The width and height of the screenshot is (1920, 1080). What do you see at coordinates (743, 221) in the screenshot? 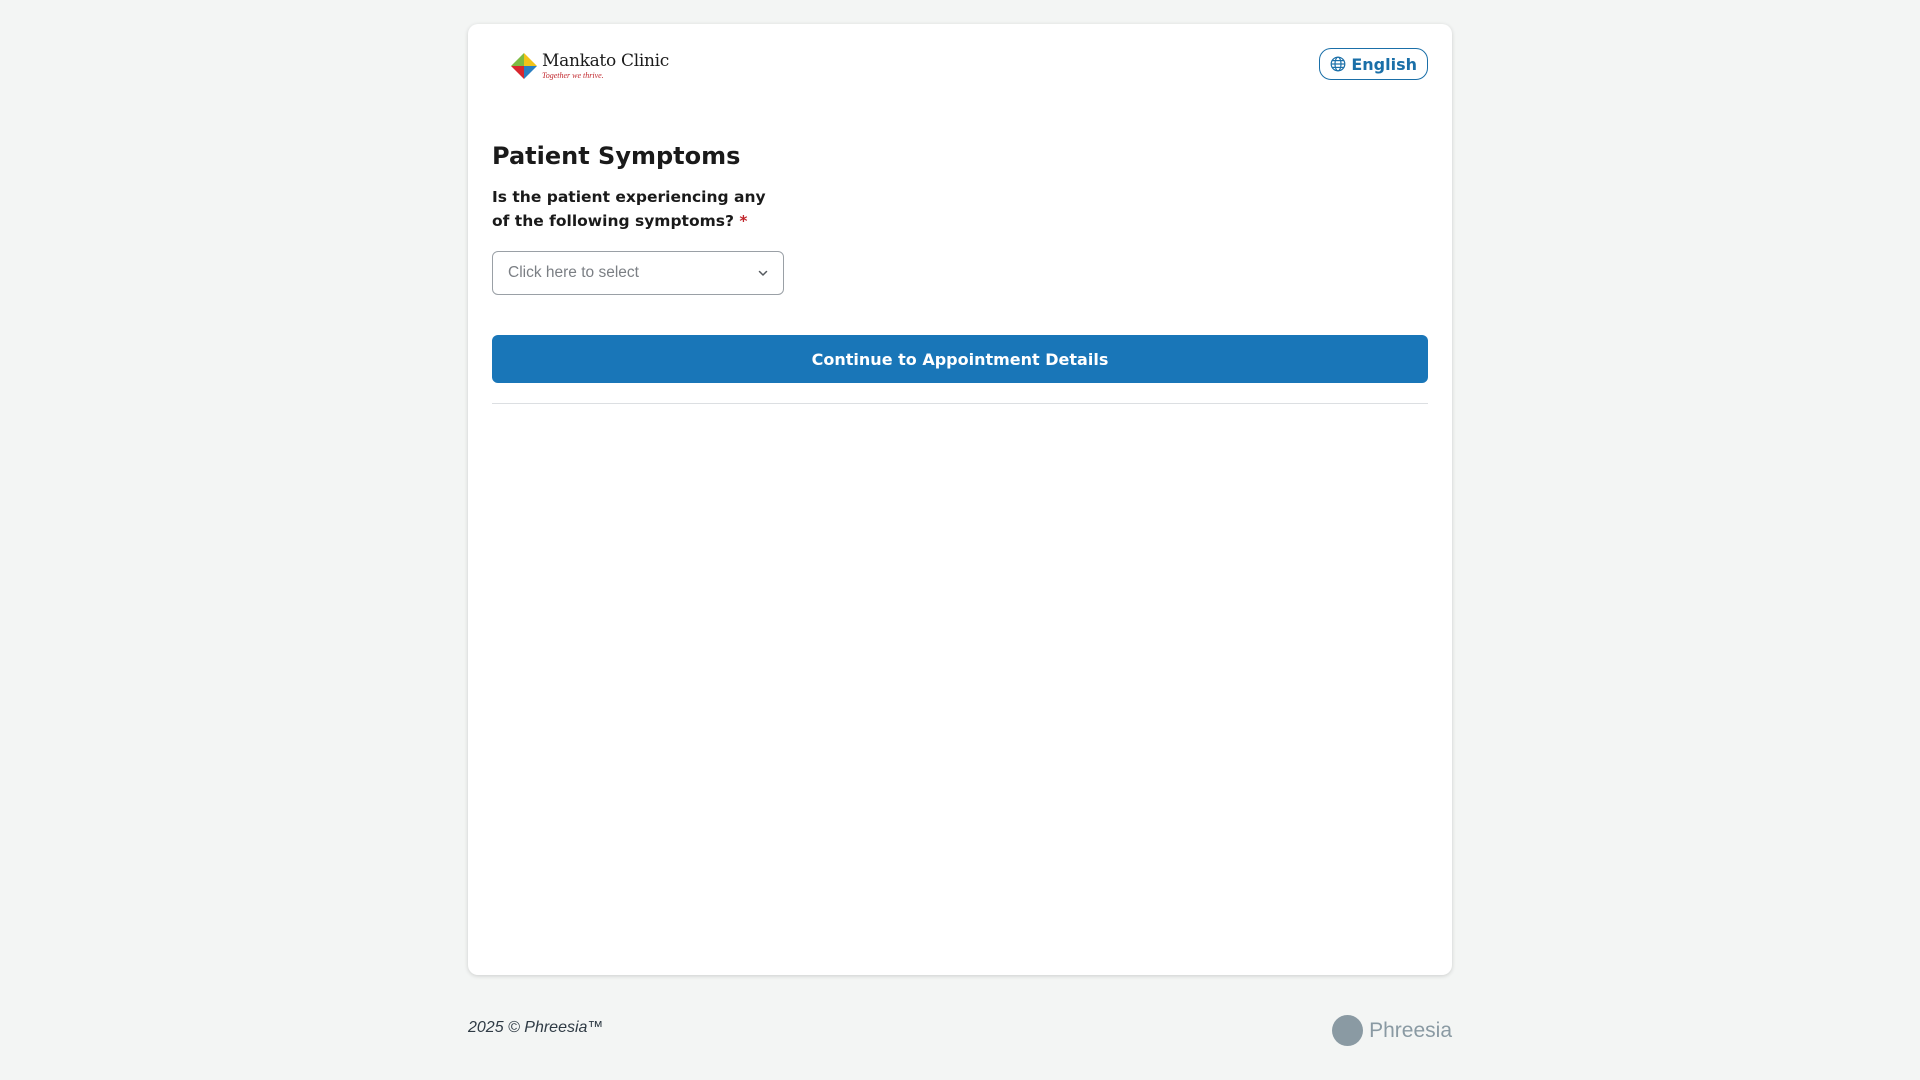
I see `required-marker: *` at bounding box center [743, 221].